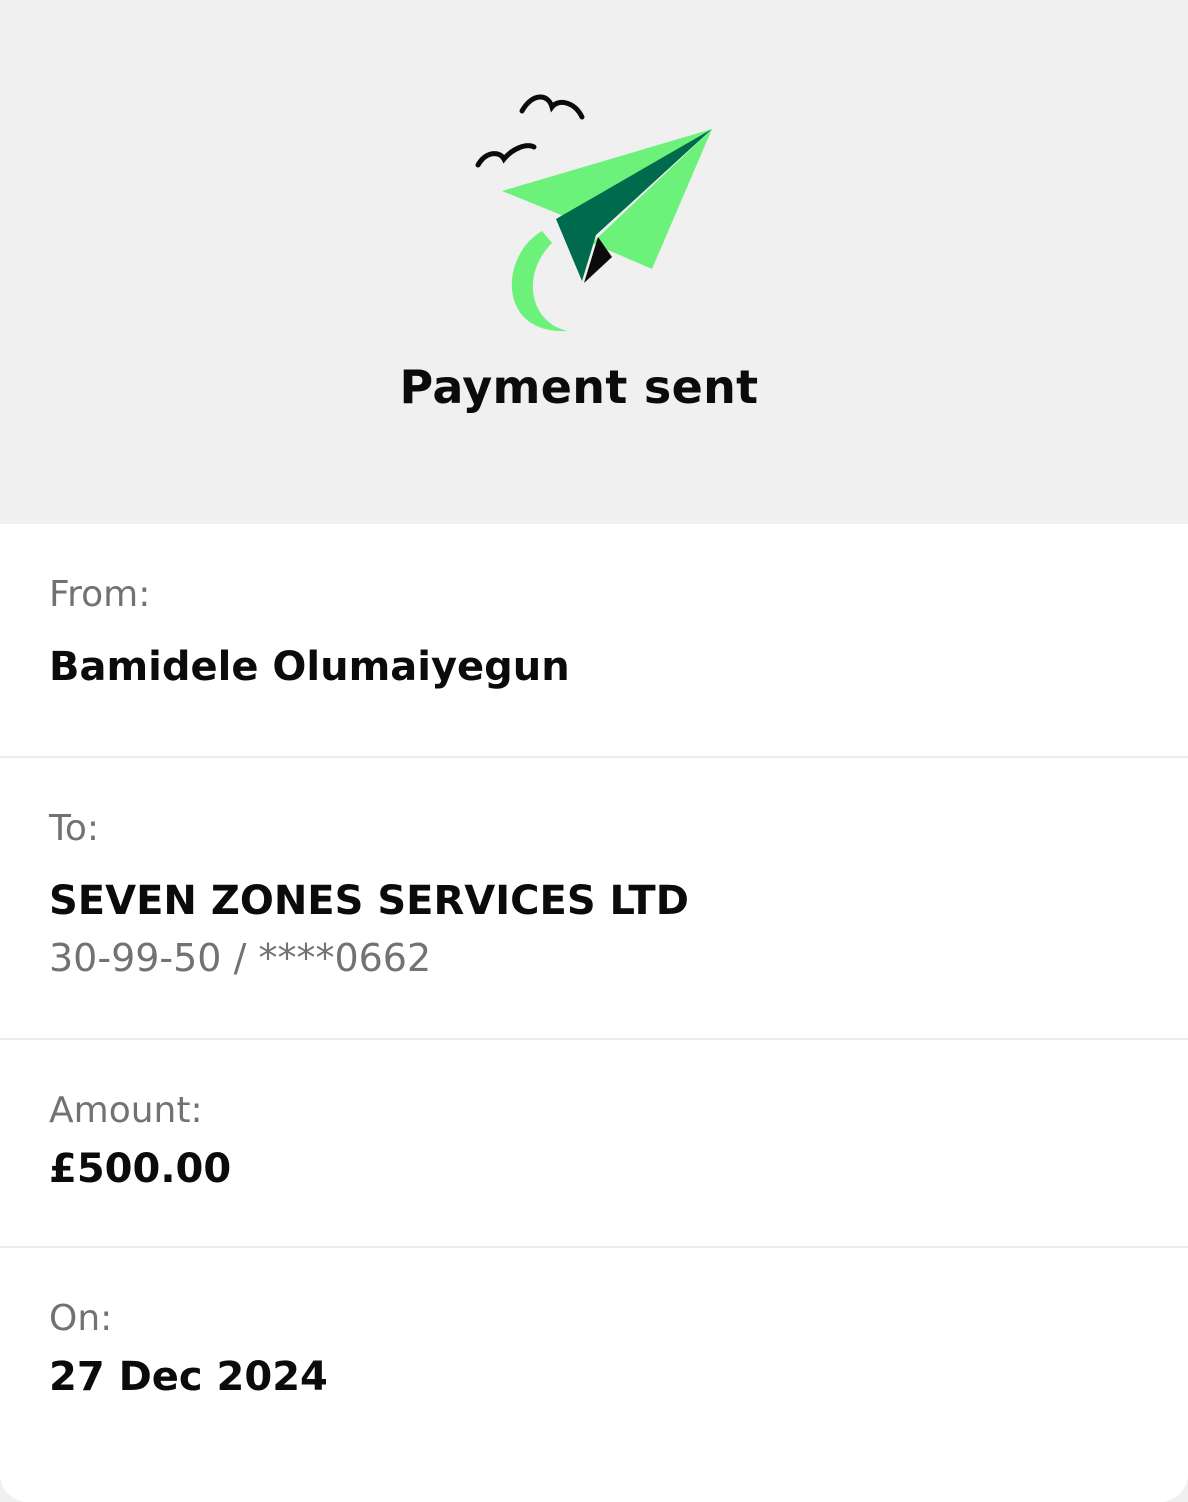 The width and height of the screenshot is (1188, 1502). I want to click on from-value: Bamidele Olumaiyegun, so click(309, 667).